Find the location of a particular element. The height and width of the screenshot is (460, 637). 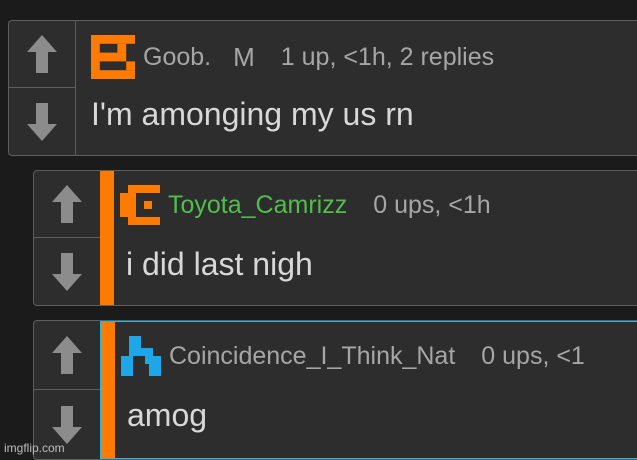

username: Toyota_Camrizz is located at coordinates (257, 205).